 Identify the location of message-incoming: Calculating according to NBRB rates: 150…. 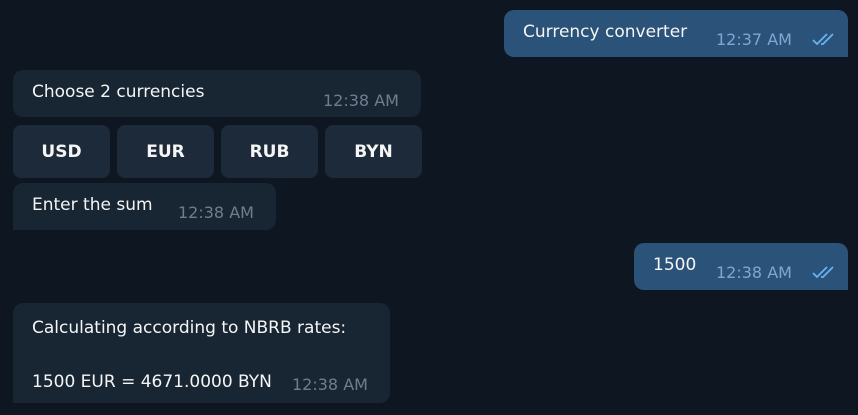
(201, 353).